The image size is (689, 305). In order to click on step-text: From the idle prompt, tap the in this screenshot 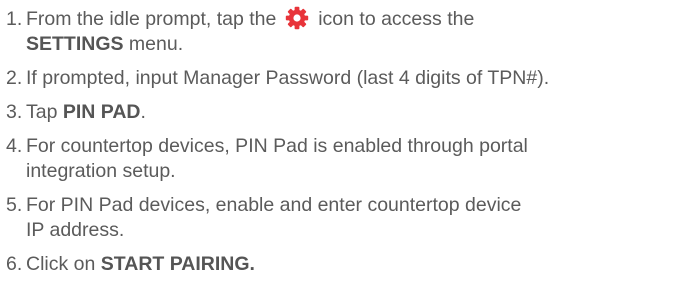, I will do `click(154, 19)`.